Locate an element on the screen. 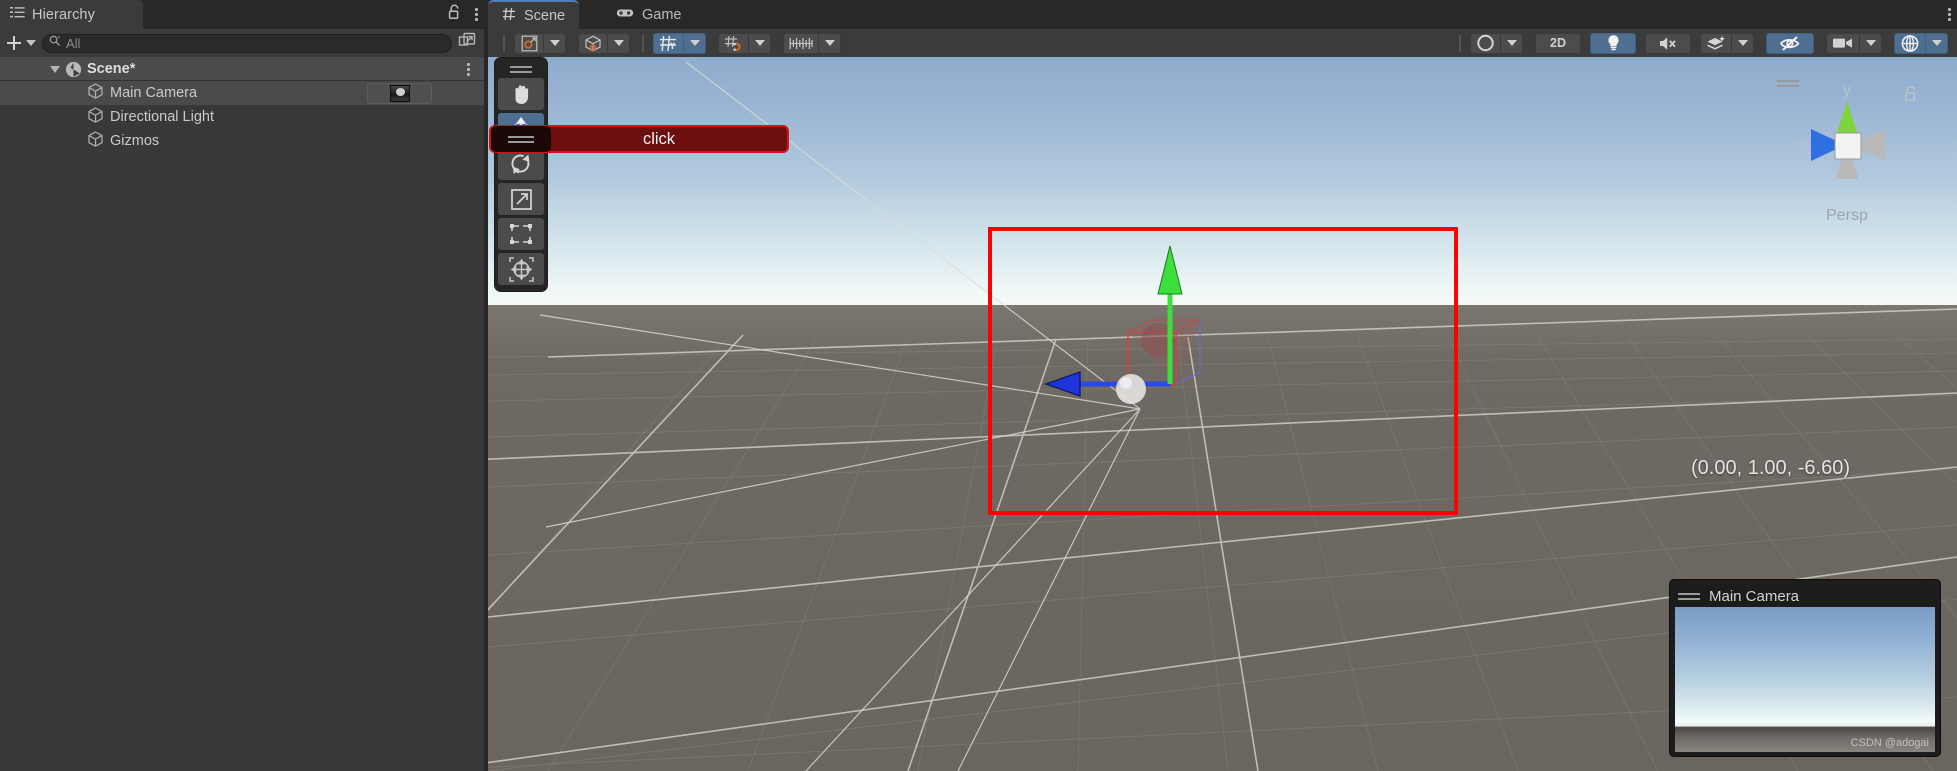 The height and width of the screenshot is (771, 1957). draw-mode-dropdown is located at coordinates (555, 43).